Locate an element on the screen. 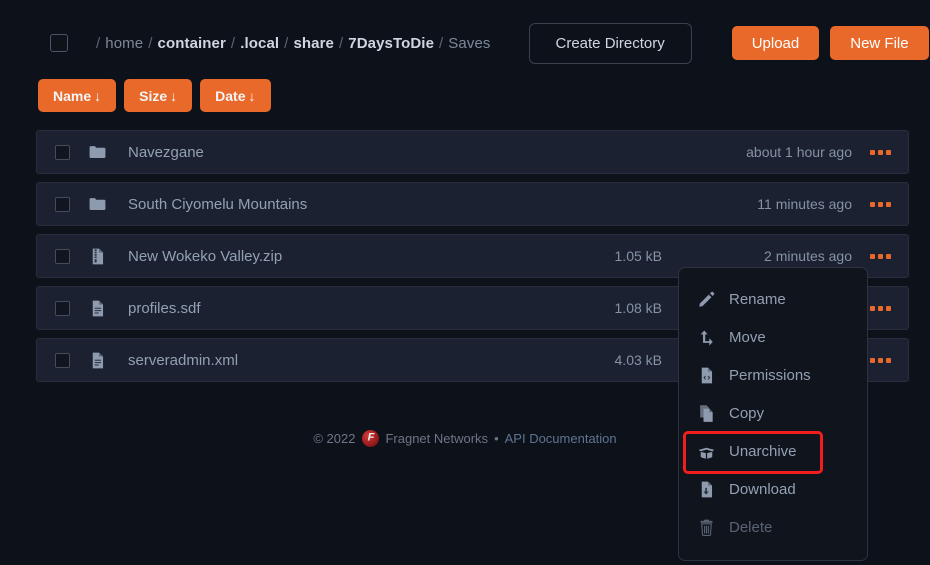  new-file-button: New File is located at coordinates (879, 43).